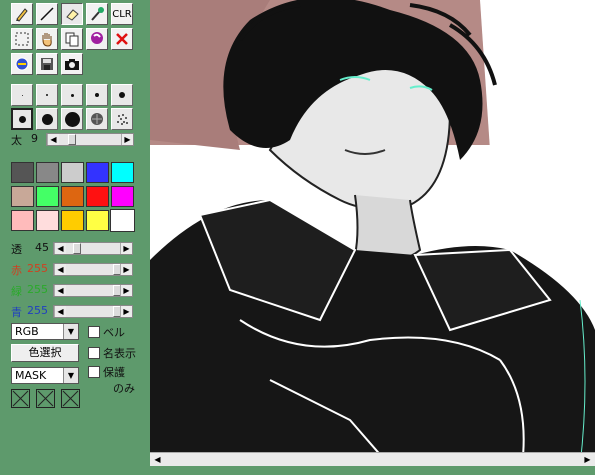 This screenshot has height=475, width=595. I want to click on blue-value: 255, so click(37, 310).